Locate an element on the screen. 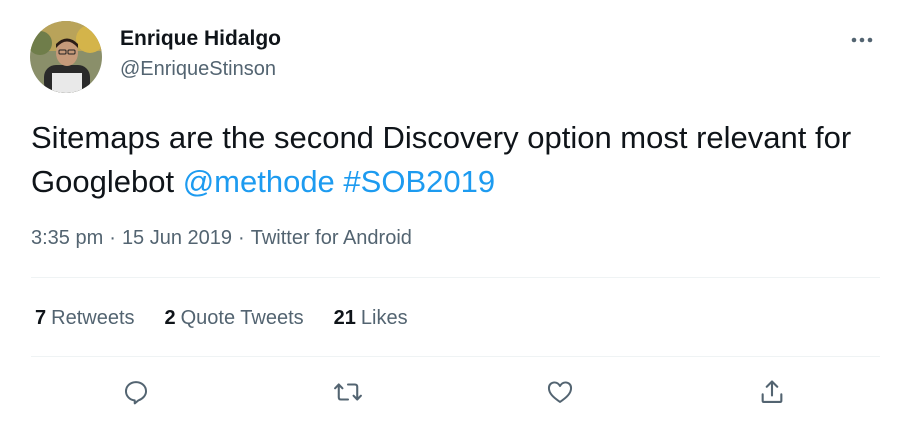 The width and height of the screenshot is (912, 433). mention-link: @methode is located at coordinates (259, 181).